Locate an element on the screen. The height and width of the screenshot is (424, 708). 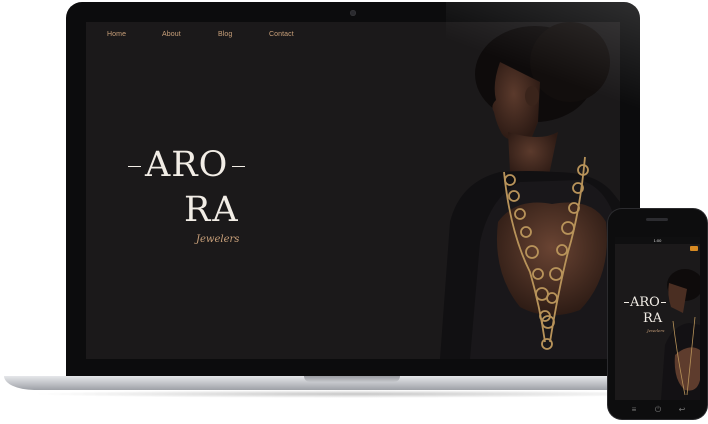
nav-link-about: About is located at coordinates (171, 34).